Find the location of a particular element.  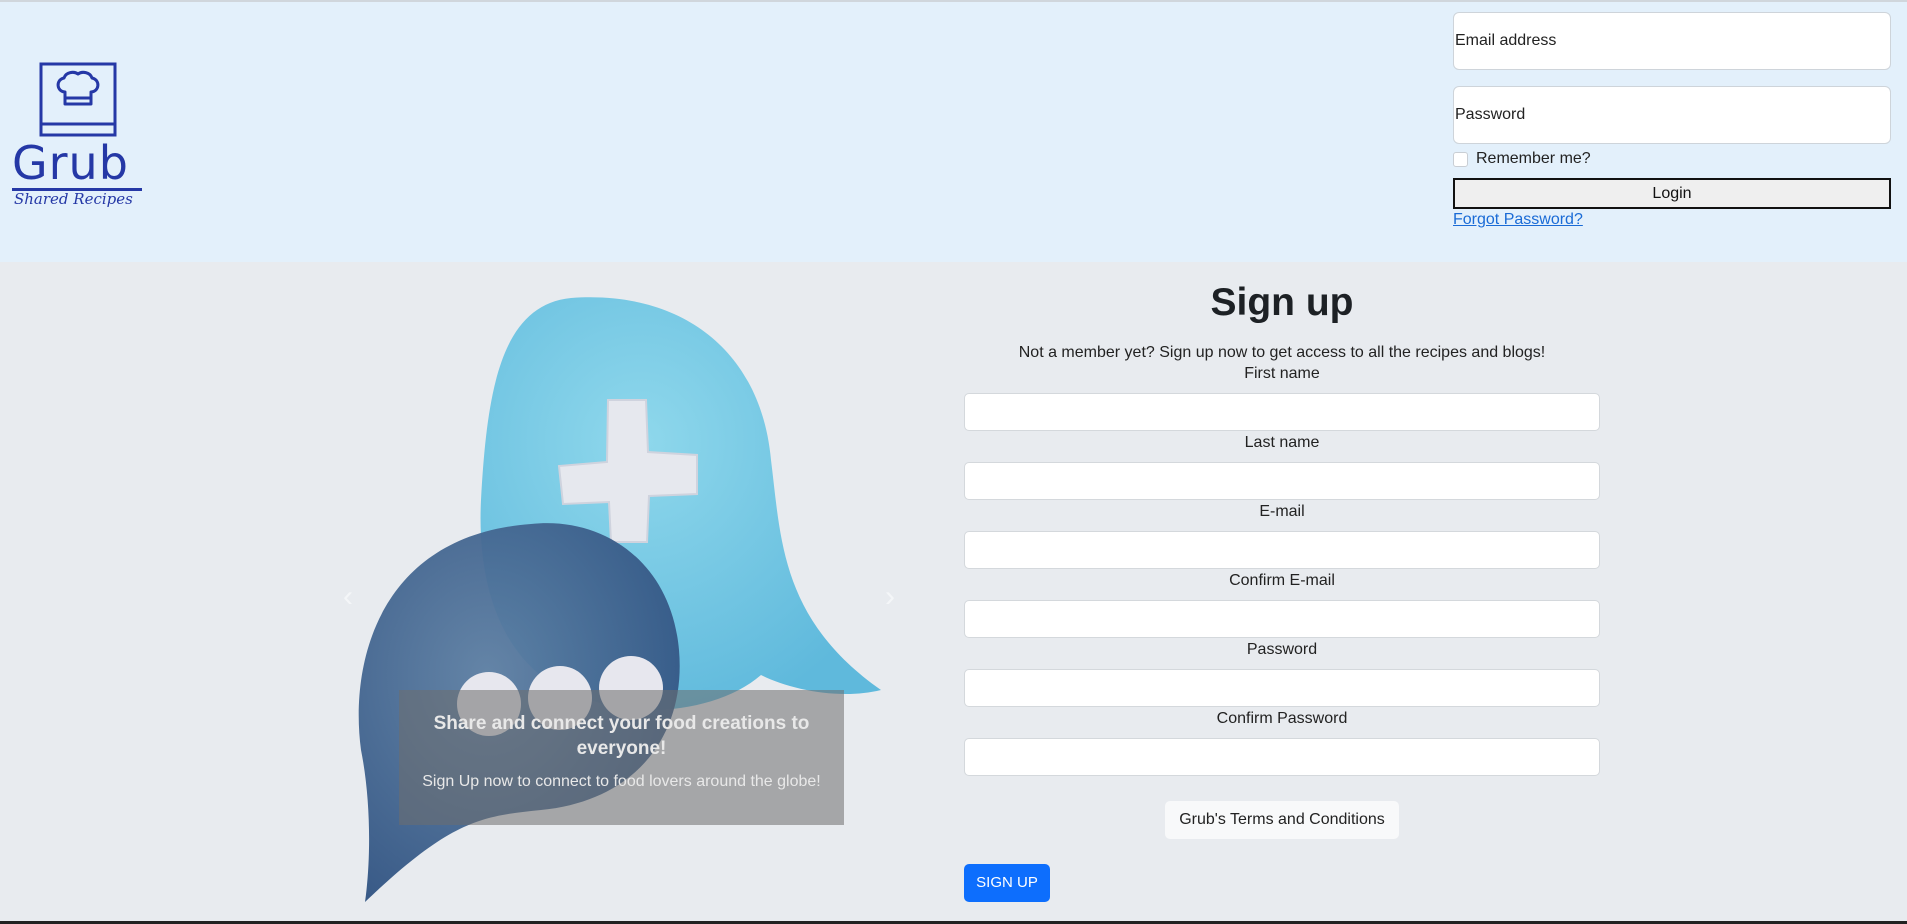

remember-me: Remember me? is located at coordinates (1672, 159).